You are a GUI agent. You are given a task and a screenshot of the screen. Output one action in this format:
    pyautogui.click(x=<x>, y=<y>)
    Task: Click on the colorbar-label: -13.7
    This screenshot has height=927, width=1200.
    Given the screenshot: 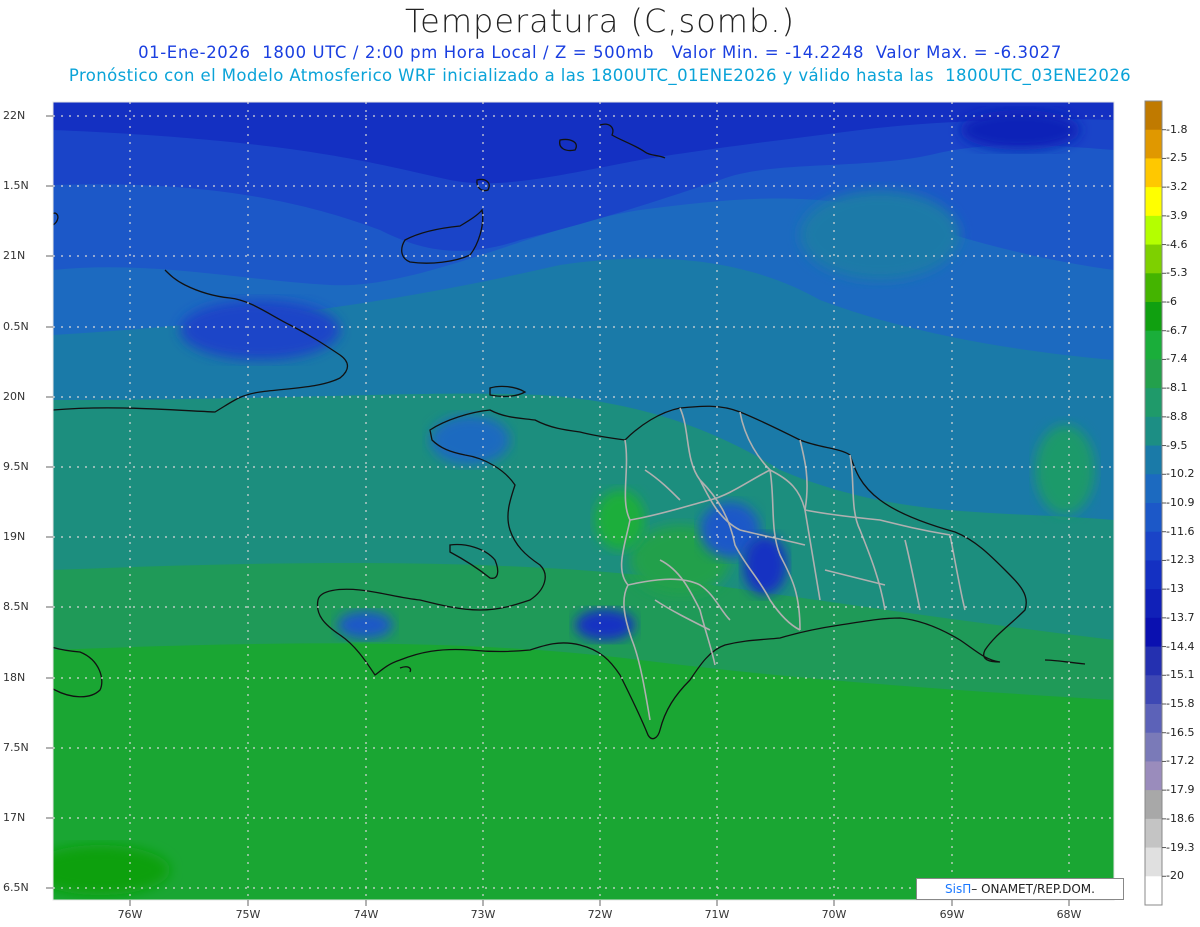 What is the action you would take?
    pyautogui.click(x=1180, y=617)
    